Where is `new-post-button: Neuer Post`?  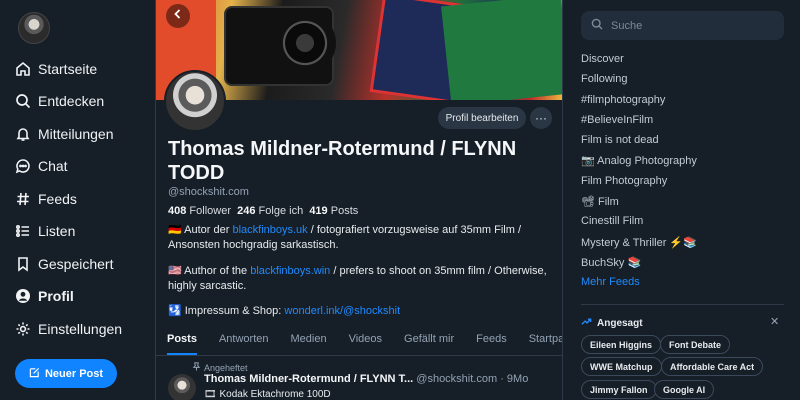 new-post-button: Neuer Post is located at coordinates (66, 373).